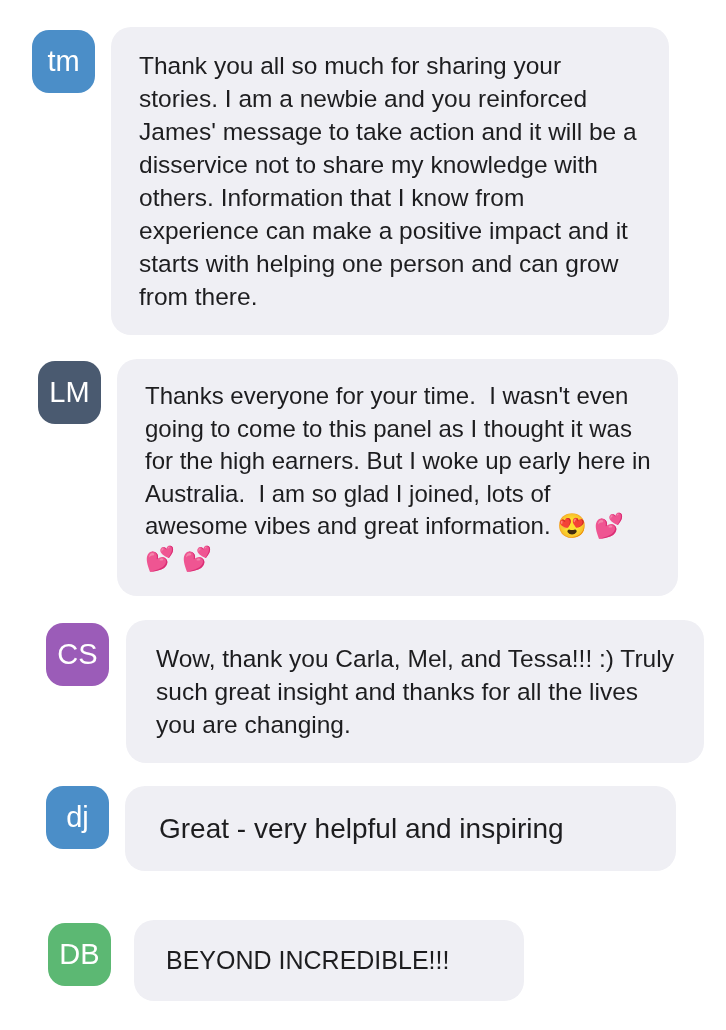 This screenshot has height=1030, width=726. What do you see at coordinates (400, 828) in the screenshot?
I see `message-bubble: Great - very helpful and inspiring` at bounding box center [400, 828].